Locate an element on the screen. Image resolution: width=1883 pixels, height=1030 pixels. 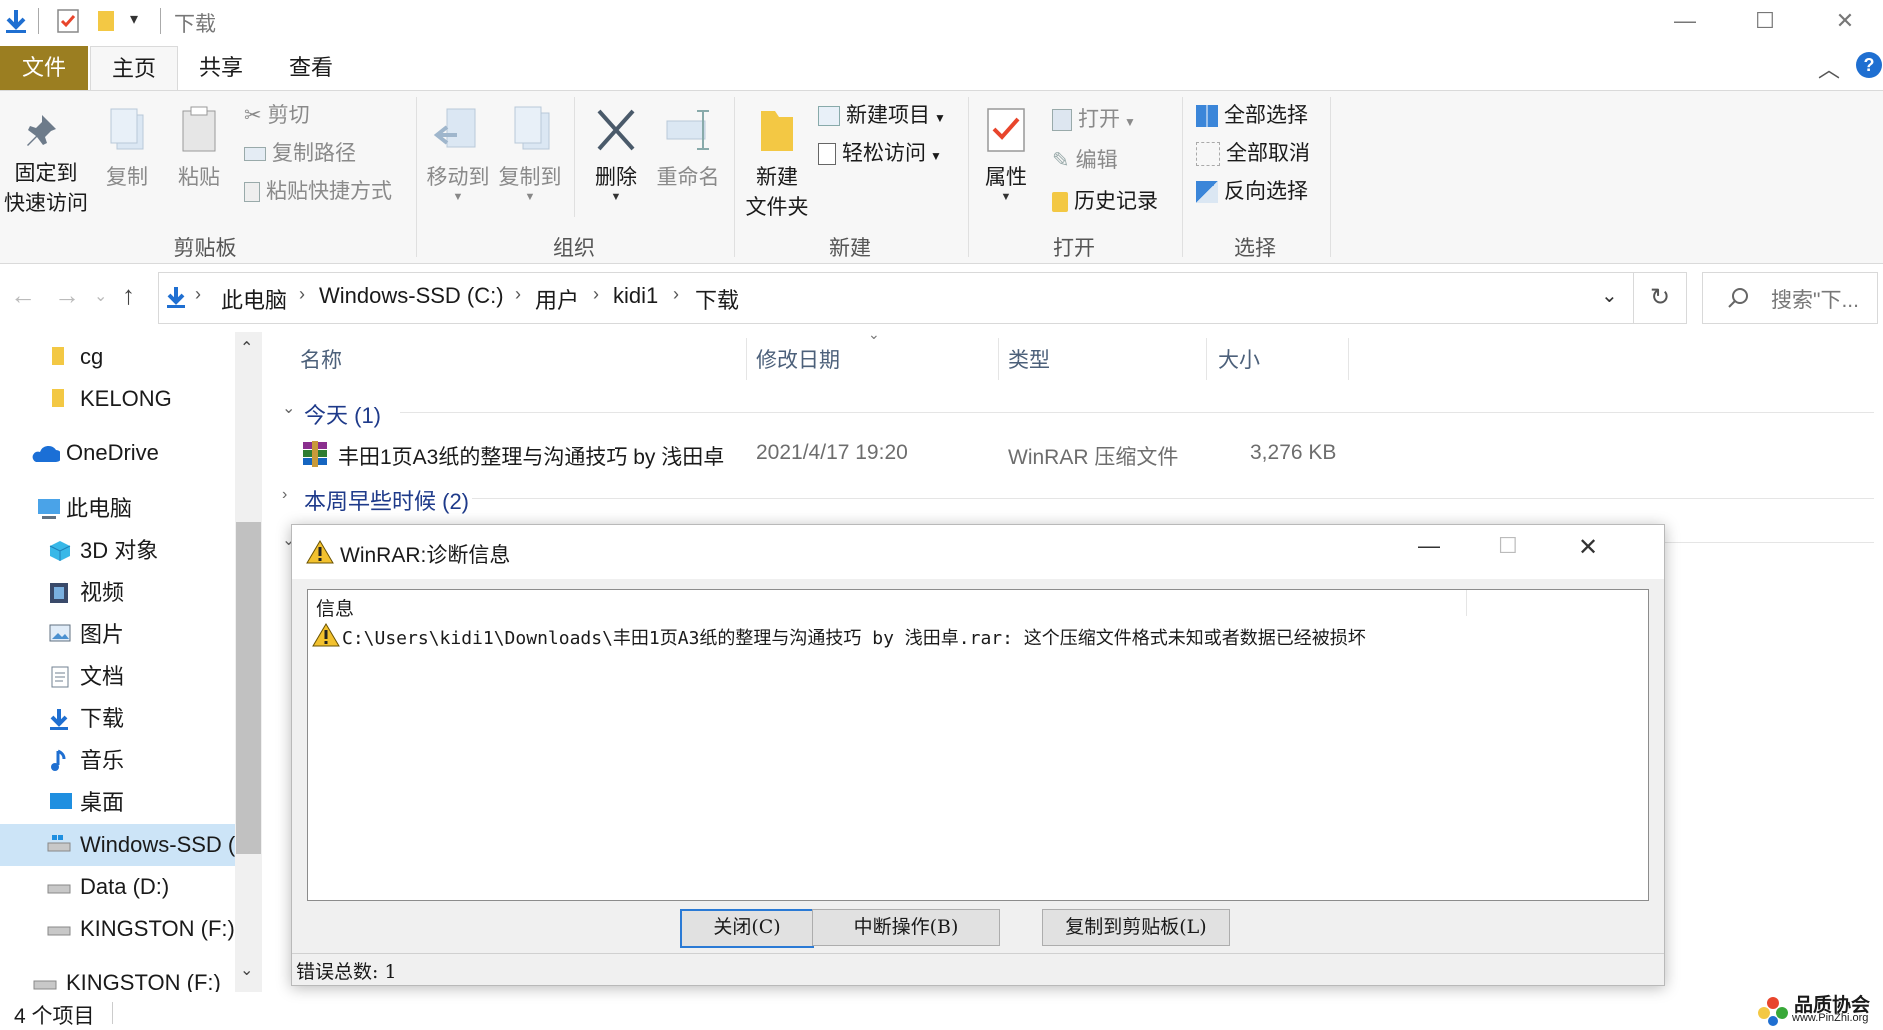
easy-access-dropdown-icon: ▼ is located at coordinates (936, 156).